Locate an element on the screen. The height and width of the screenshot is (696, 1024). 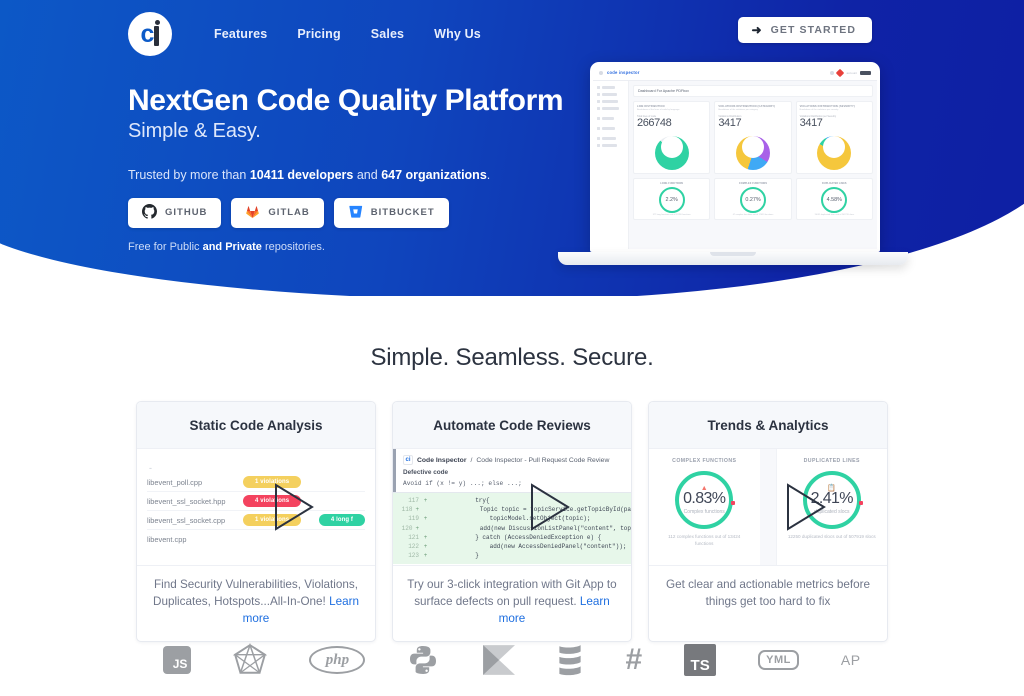
groups-icon is located at coordinates (598, 94).